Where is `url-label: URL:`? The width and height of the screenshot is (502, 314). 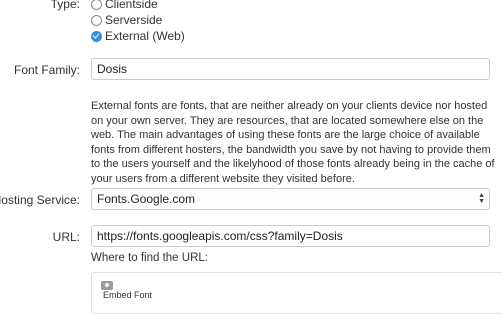 url-label: URL: is located at coordinates (66, 237).